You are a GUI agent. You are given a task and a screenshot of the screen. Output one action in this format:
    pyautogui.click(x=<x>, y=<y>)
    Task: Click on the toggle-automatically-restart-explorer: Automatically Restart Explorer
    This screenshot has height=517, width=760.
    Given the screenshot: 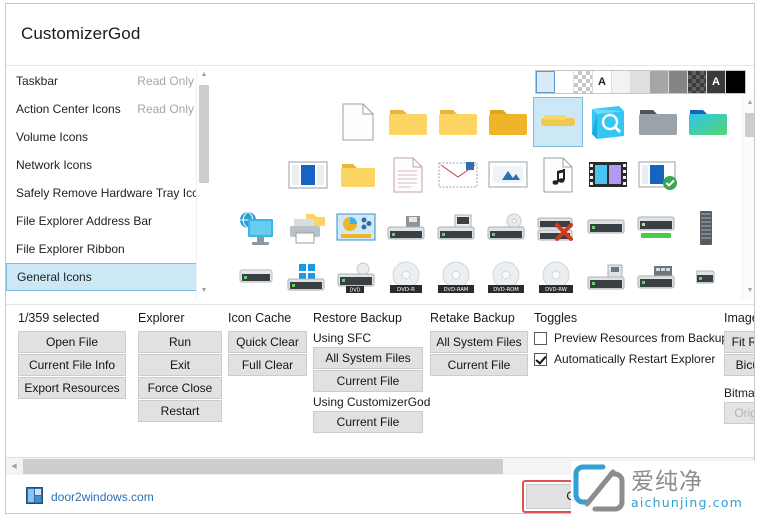 What is the action you would take?
    pyautogui.click(x=624, y=359)
    